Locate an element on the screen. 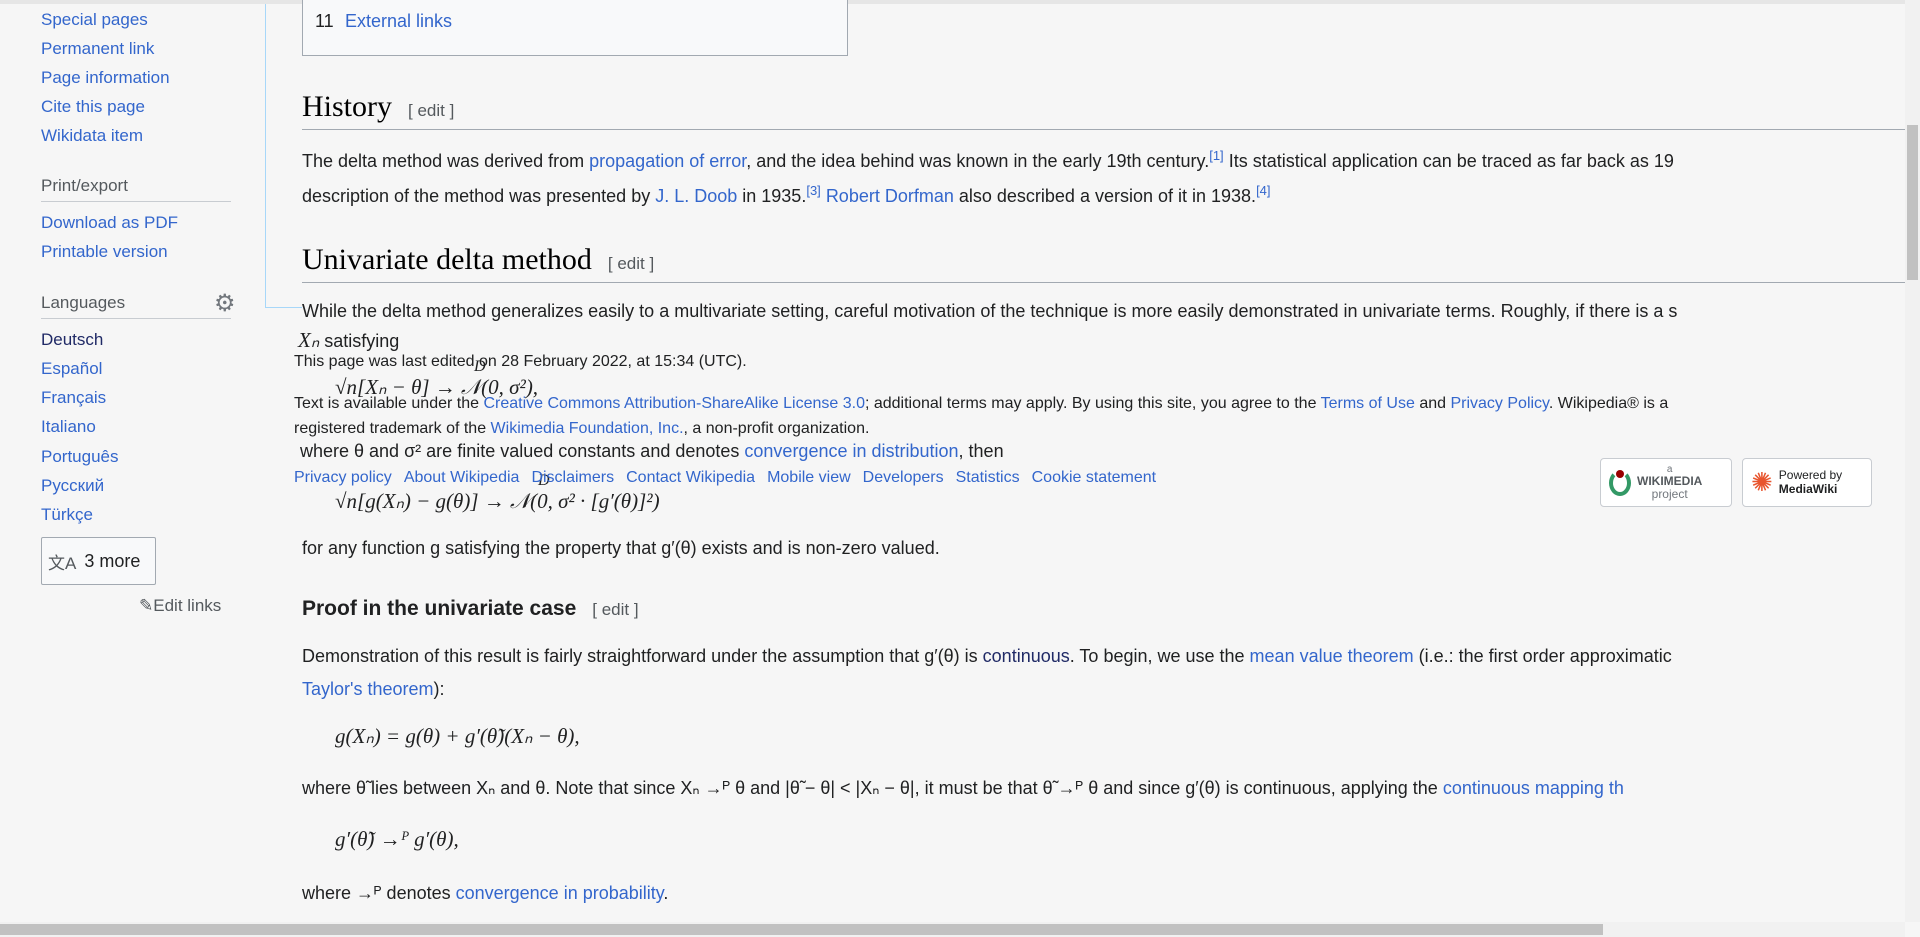 Image resolution: width=1920 pixels, height=937 pixels. univariate-edit-link: [ edit ] is located at coordinates (631, 263).